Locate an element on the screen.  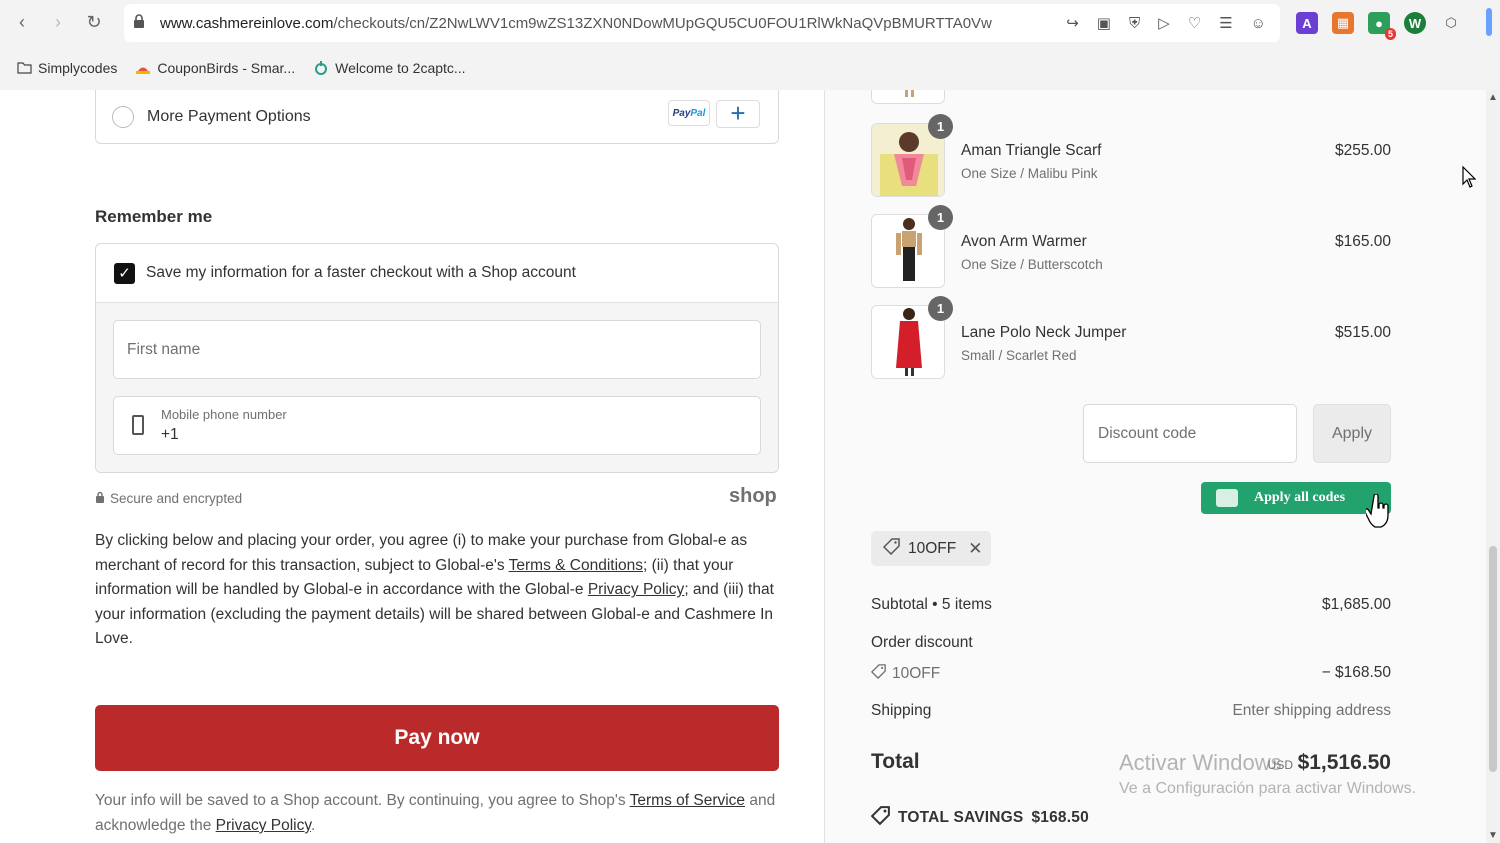
applied-discount-chip: 10OFF ✕ is located at coordinates (931, 548).